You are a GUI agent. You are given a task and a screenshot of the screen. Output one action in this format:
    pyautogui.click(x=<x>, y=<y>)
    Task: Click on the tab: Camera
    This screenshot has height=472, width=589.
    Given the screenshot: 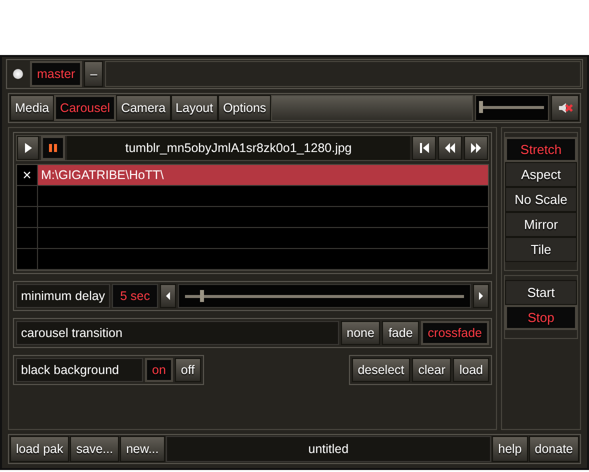 What is the action you would take?
    pyautogui.click(x=143, y=108)
    